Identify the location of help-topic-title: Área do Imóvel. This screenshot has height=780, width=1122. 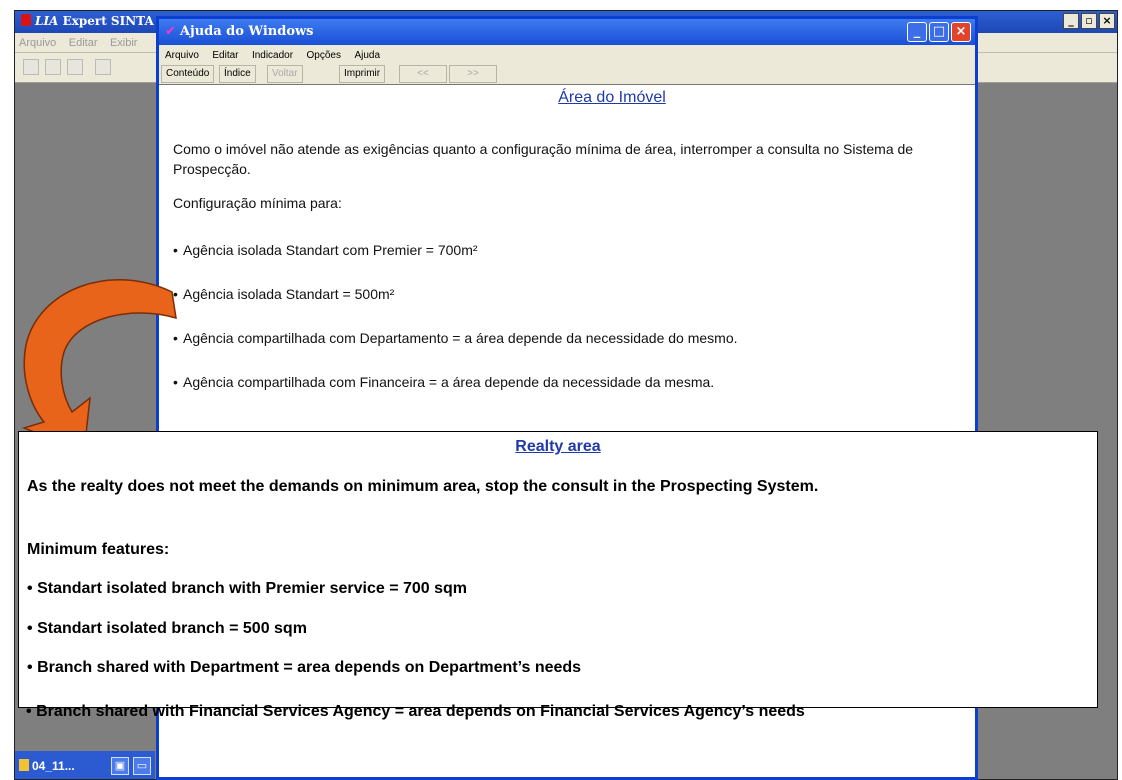
(612, 97).